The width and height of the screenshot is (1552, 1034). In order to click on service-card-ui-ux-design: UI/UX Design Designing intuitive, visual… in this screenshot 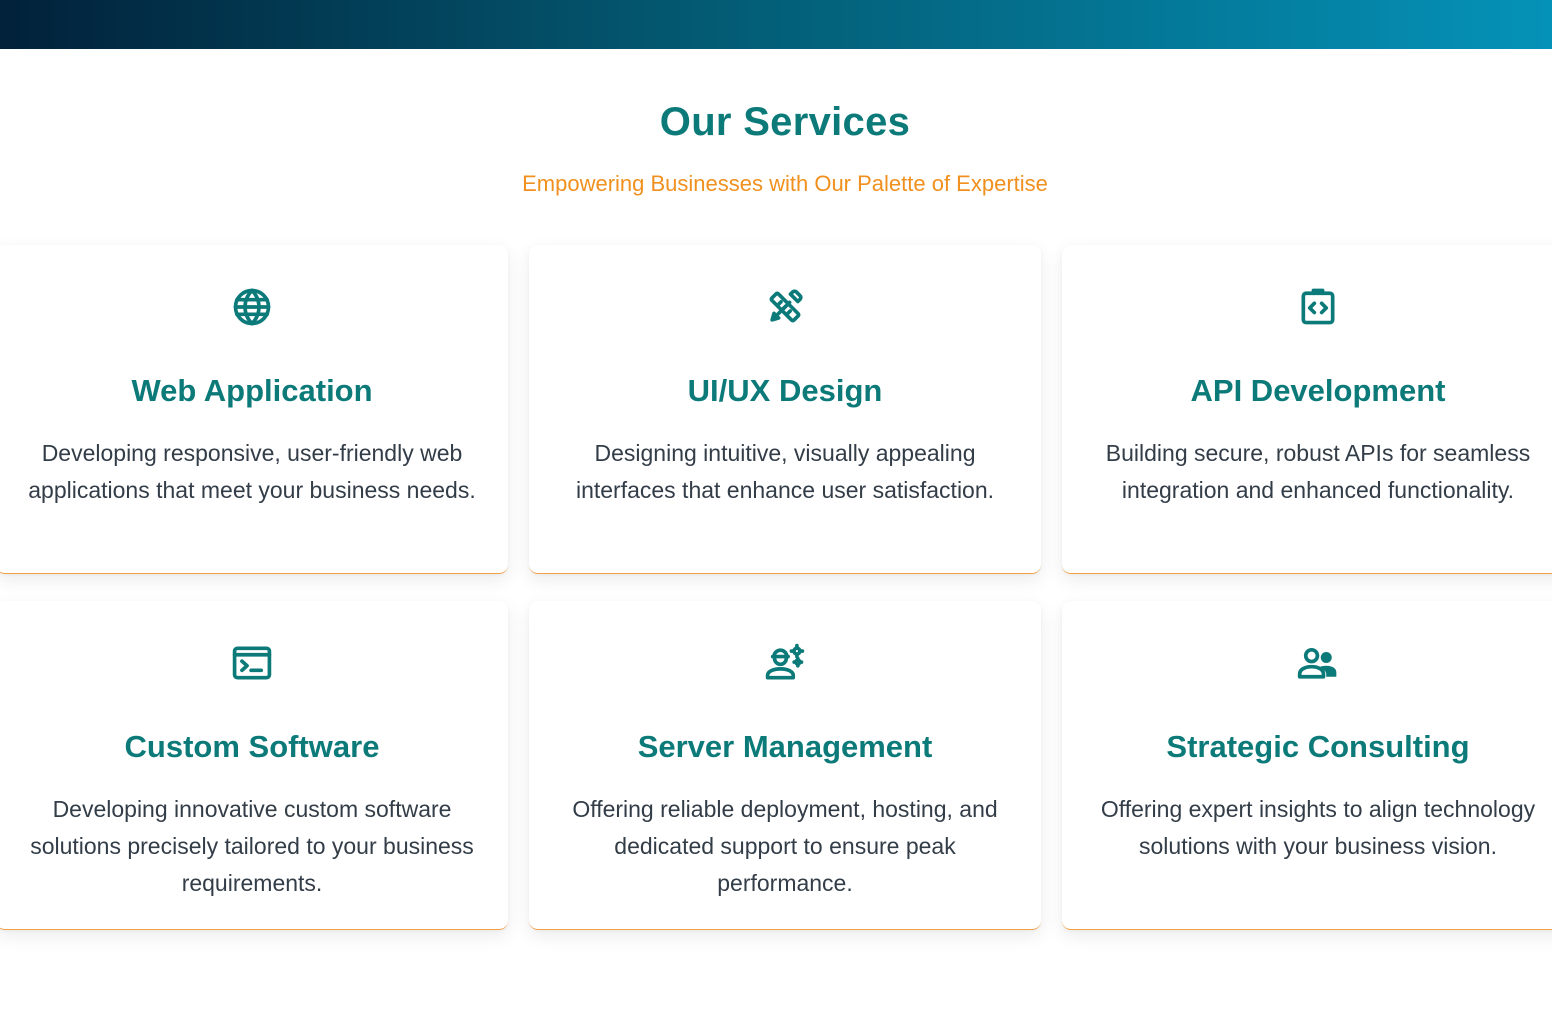, I will do `click(785, 409)`.